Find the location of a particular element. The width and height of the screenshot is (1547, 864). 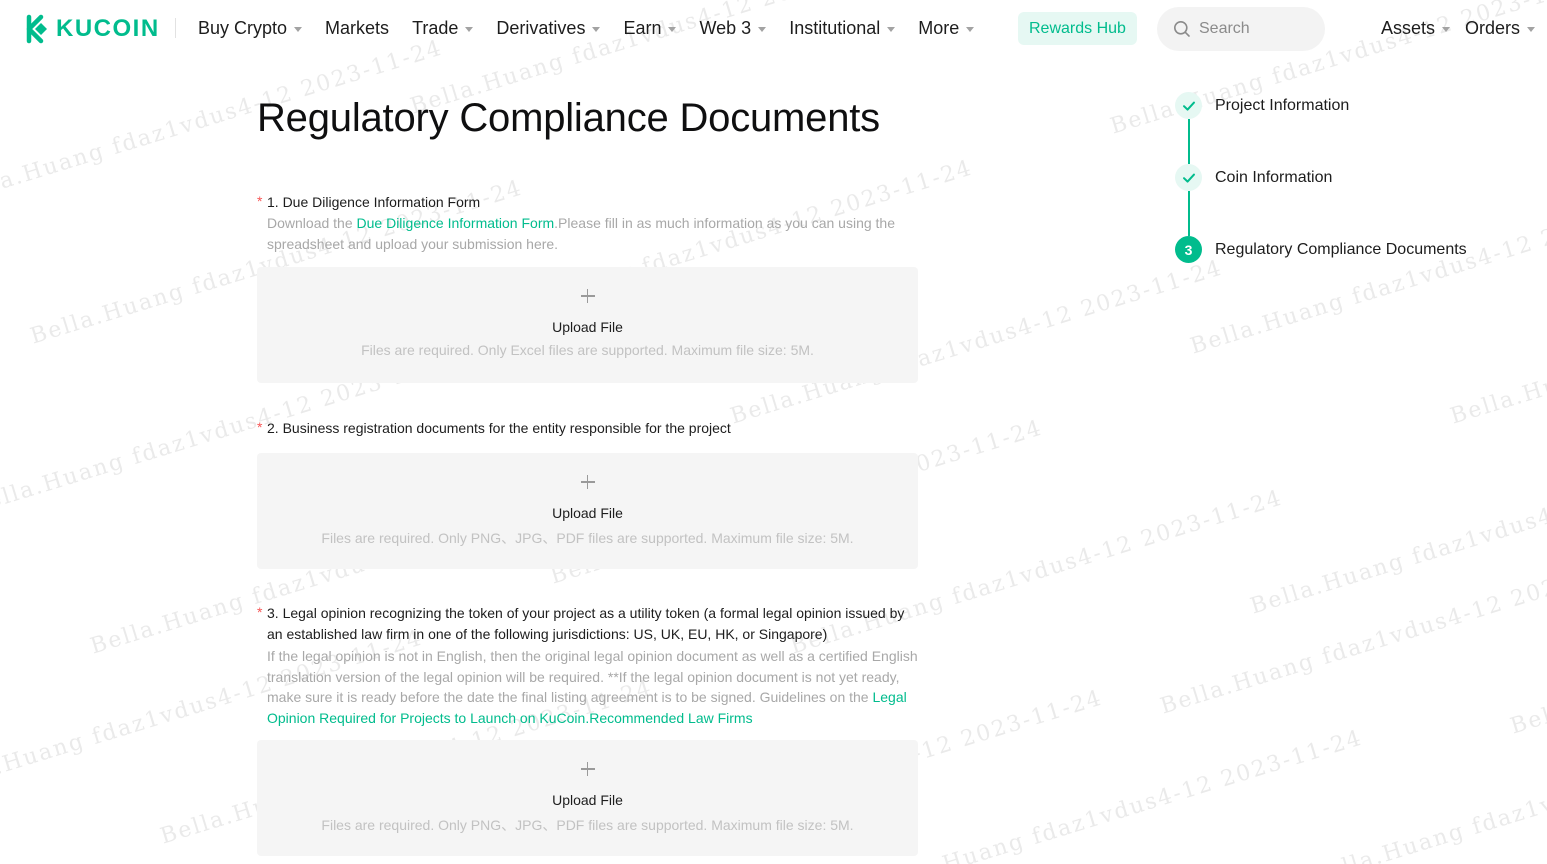

kucoin-logo: KUCOIN is located at coordinates (90, 29).